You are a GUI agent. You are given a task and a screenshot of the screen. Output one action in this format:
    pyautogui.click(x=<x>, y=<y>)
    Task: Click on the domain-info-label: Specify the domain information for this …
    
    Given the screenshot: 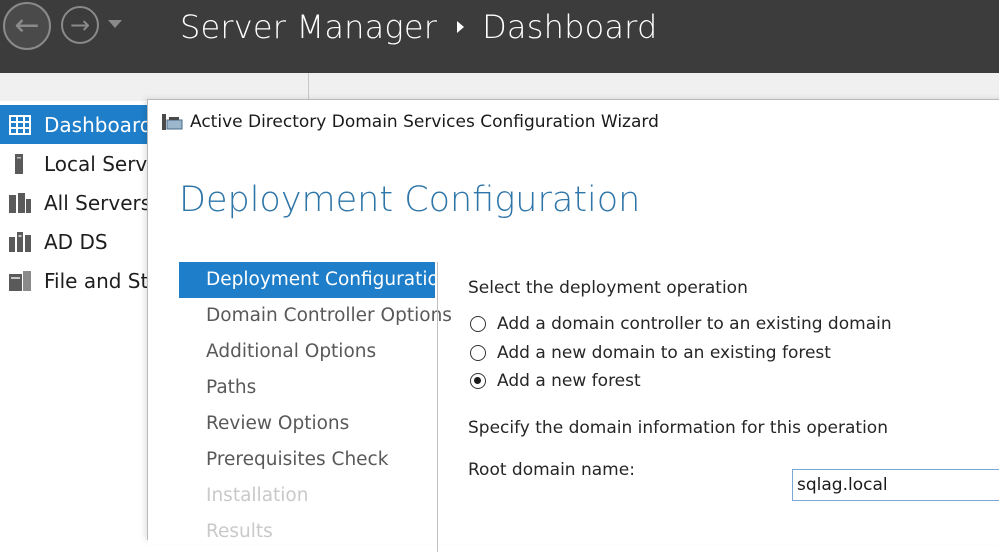 What is the action you would take?
    pyautogui.click(x=678, y=427)
    